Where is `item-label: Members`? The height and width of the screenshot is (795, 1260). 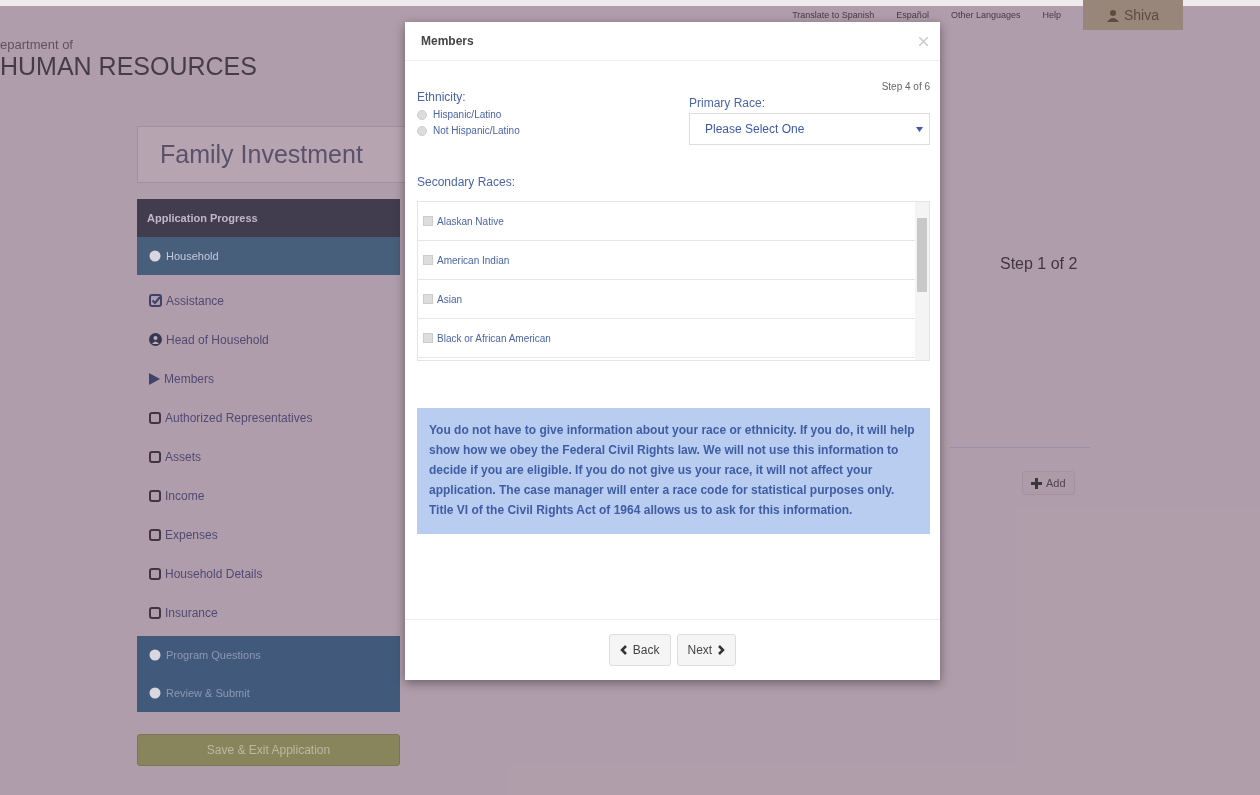
item-label: Members is located at coordinates (189, 378).